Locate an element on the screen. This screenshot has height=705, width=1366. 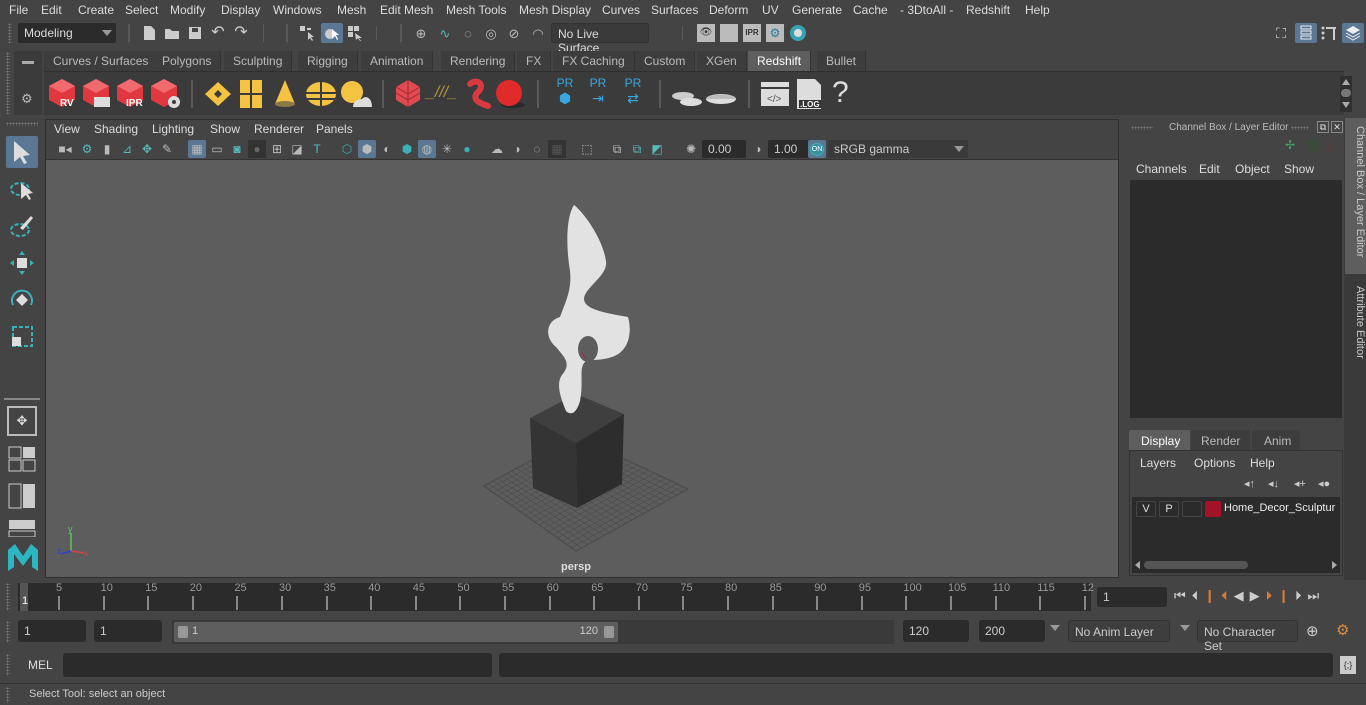
xray-icon: ⧉ is located at coordinates (617, 149).